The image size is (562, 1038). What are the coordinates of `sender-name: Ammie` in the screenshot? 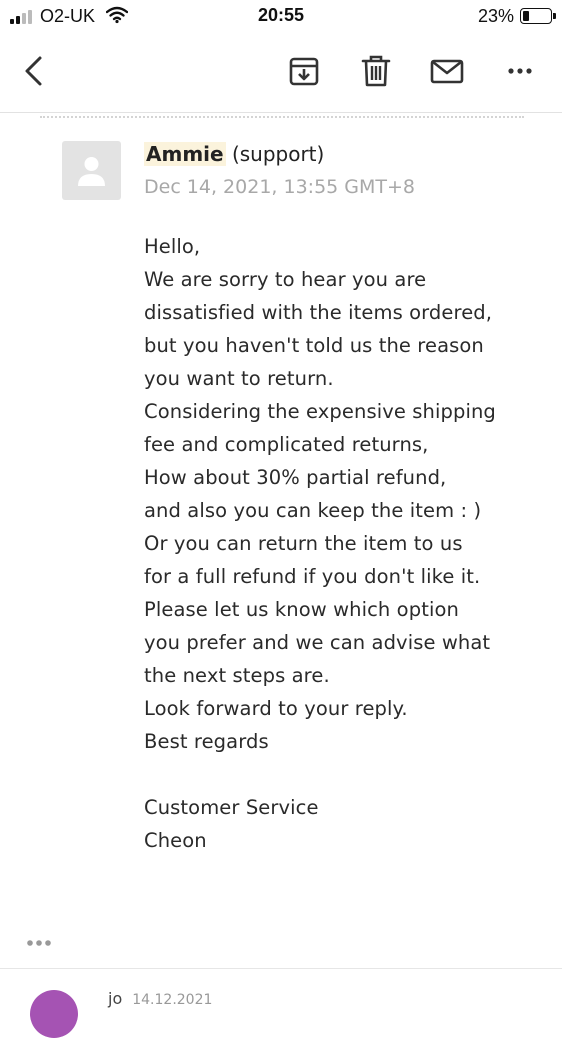 It's located at (185, 154).